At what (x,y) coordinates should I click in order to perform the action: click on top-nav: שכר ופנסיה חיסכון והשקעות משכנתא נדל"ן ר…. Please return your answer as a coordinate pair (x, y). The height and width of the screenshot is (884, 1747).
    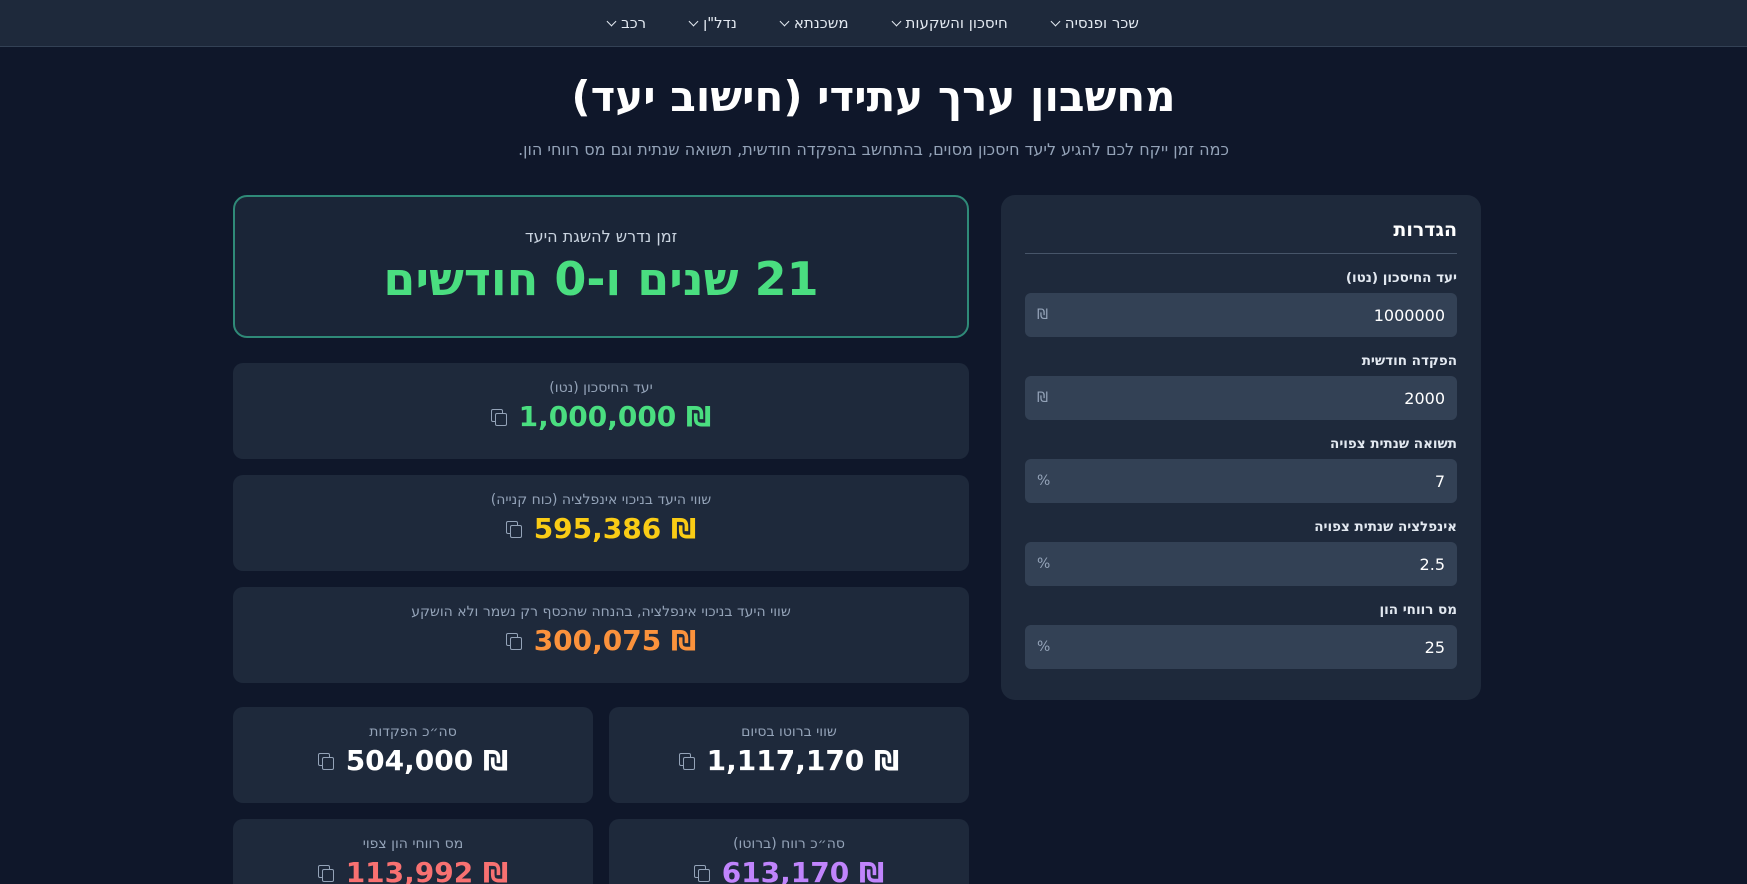
    Looking at the image, I should click on (873, 23).